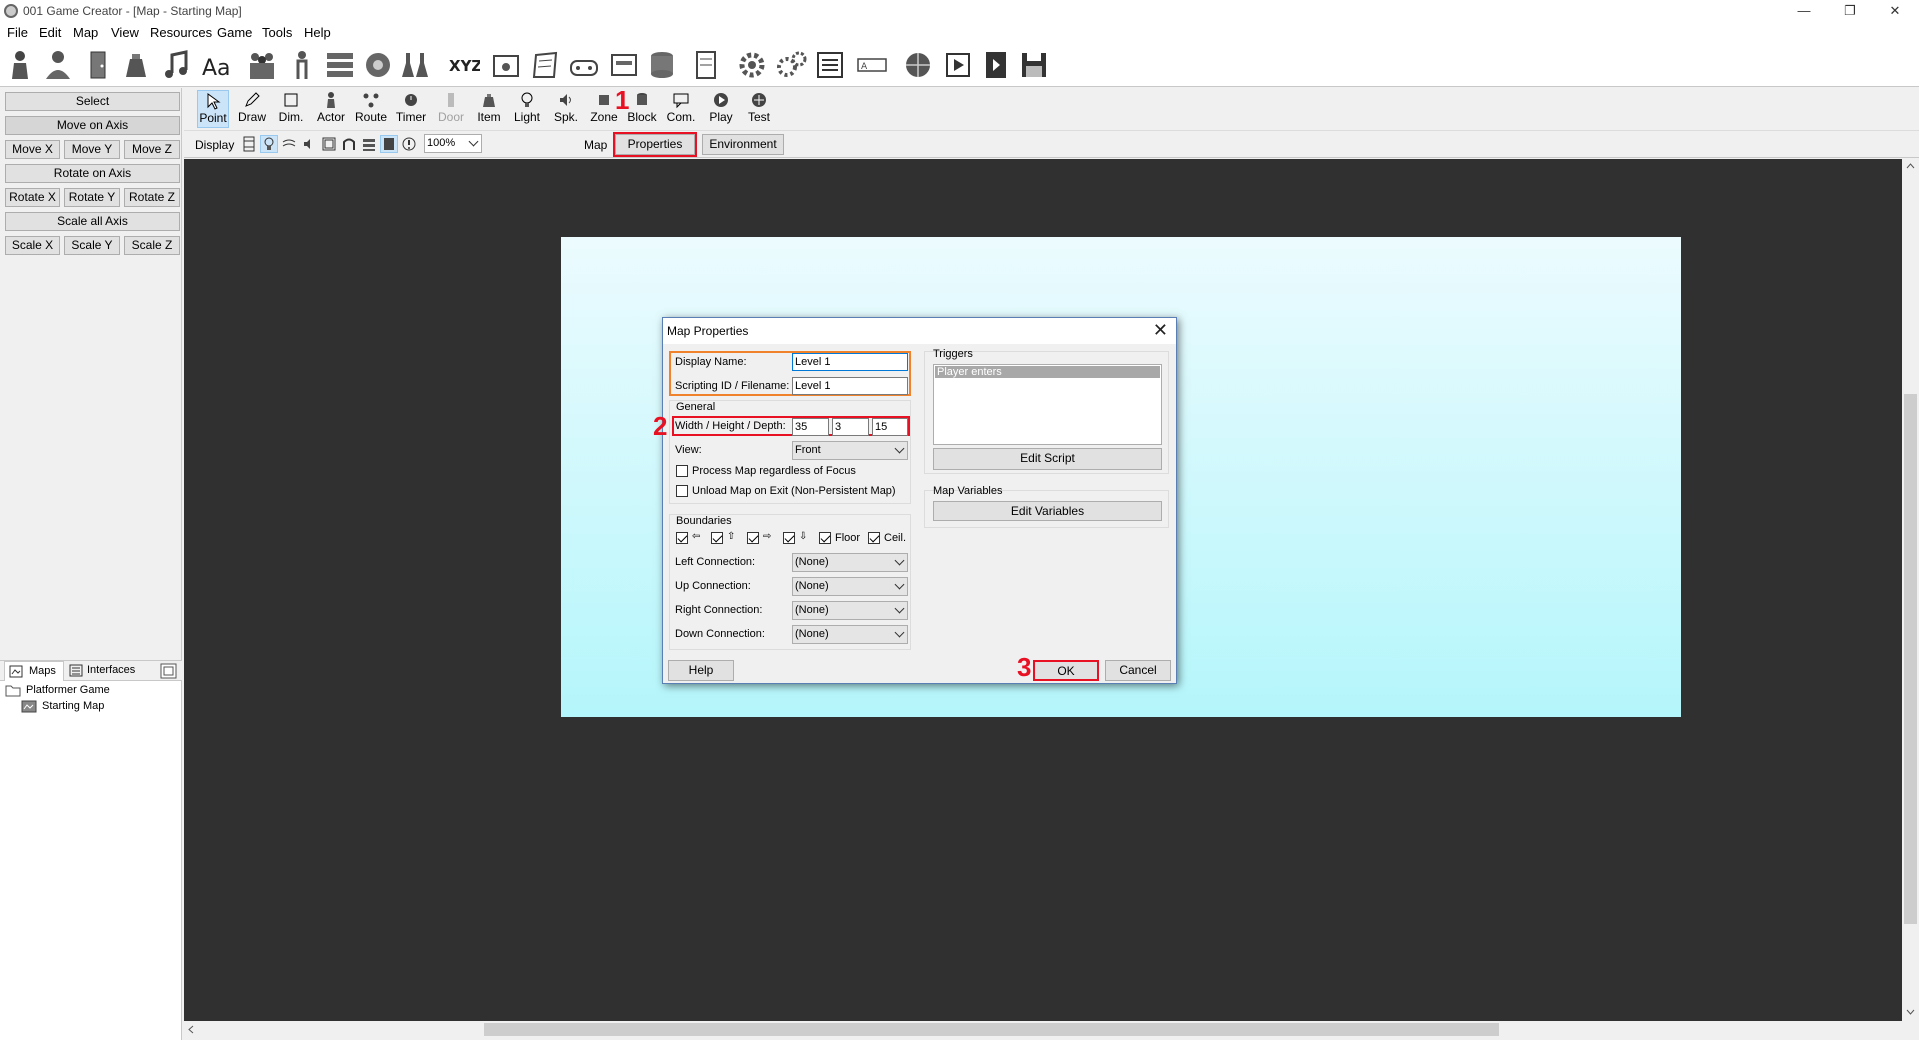 The width and height of the screenshot is (1919, 1040). I want to click on tool-block: Block, so click(642, 109).